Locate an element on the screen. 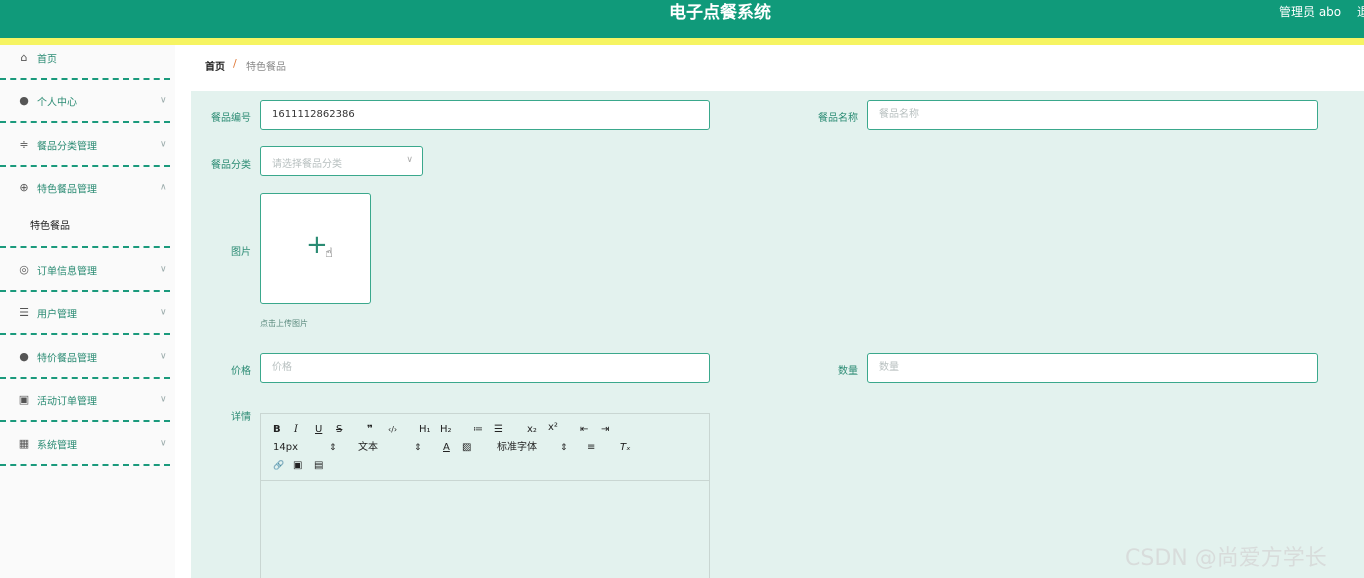 This screenshot has height=578, width=1364. h1-button: H₁ is located at coordinates (425, 430).